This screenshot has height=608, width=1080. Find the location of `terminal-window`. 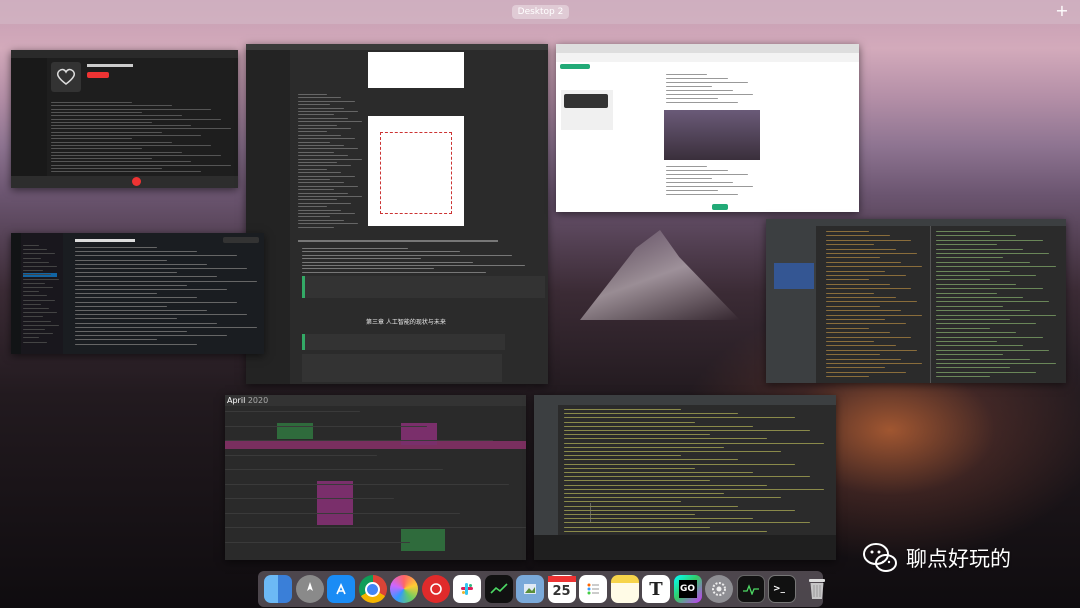

terminal-window is located at coordinates (685, 477).